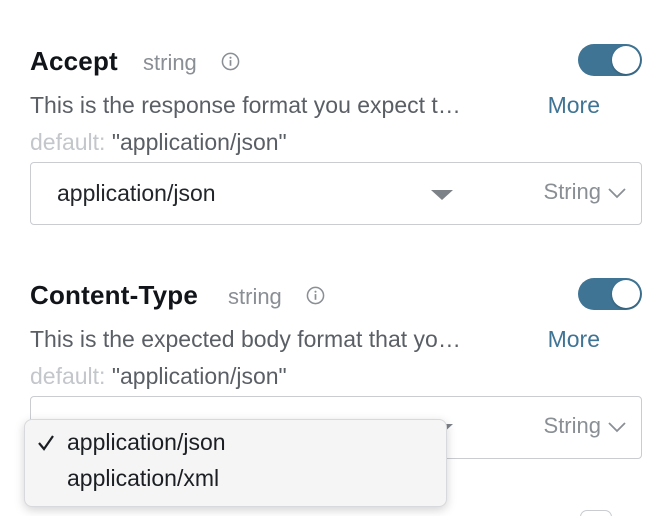 The height and width of the screenshot is (516, 672). I want to click on dropdown-option: application/json, so click(235, 441).